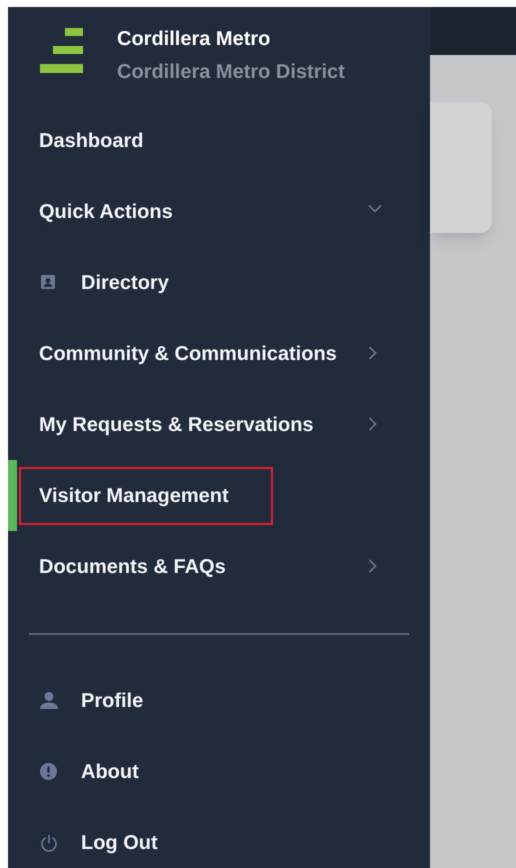 The image size is (516, 868). I want to click on power-icon, so click(49, 843).